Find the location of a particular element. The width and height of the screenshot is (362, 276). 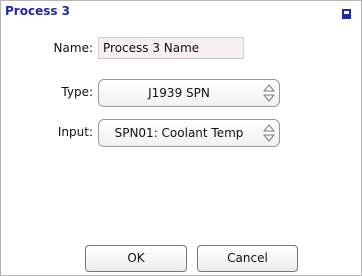

type-select: J1939 SPN is located at coordinates (189, 93).